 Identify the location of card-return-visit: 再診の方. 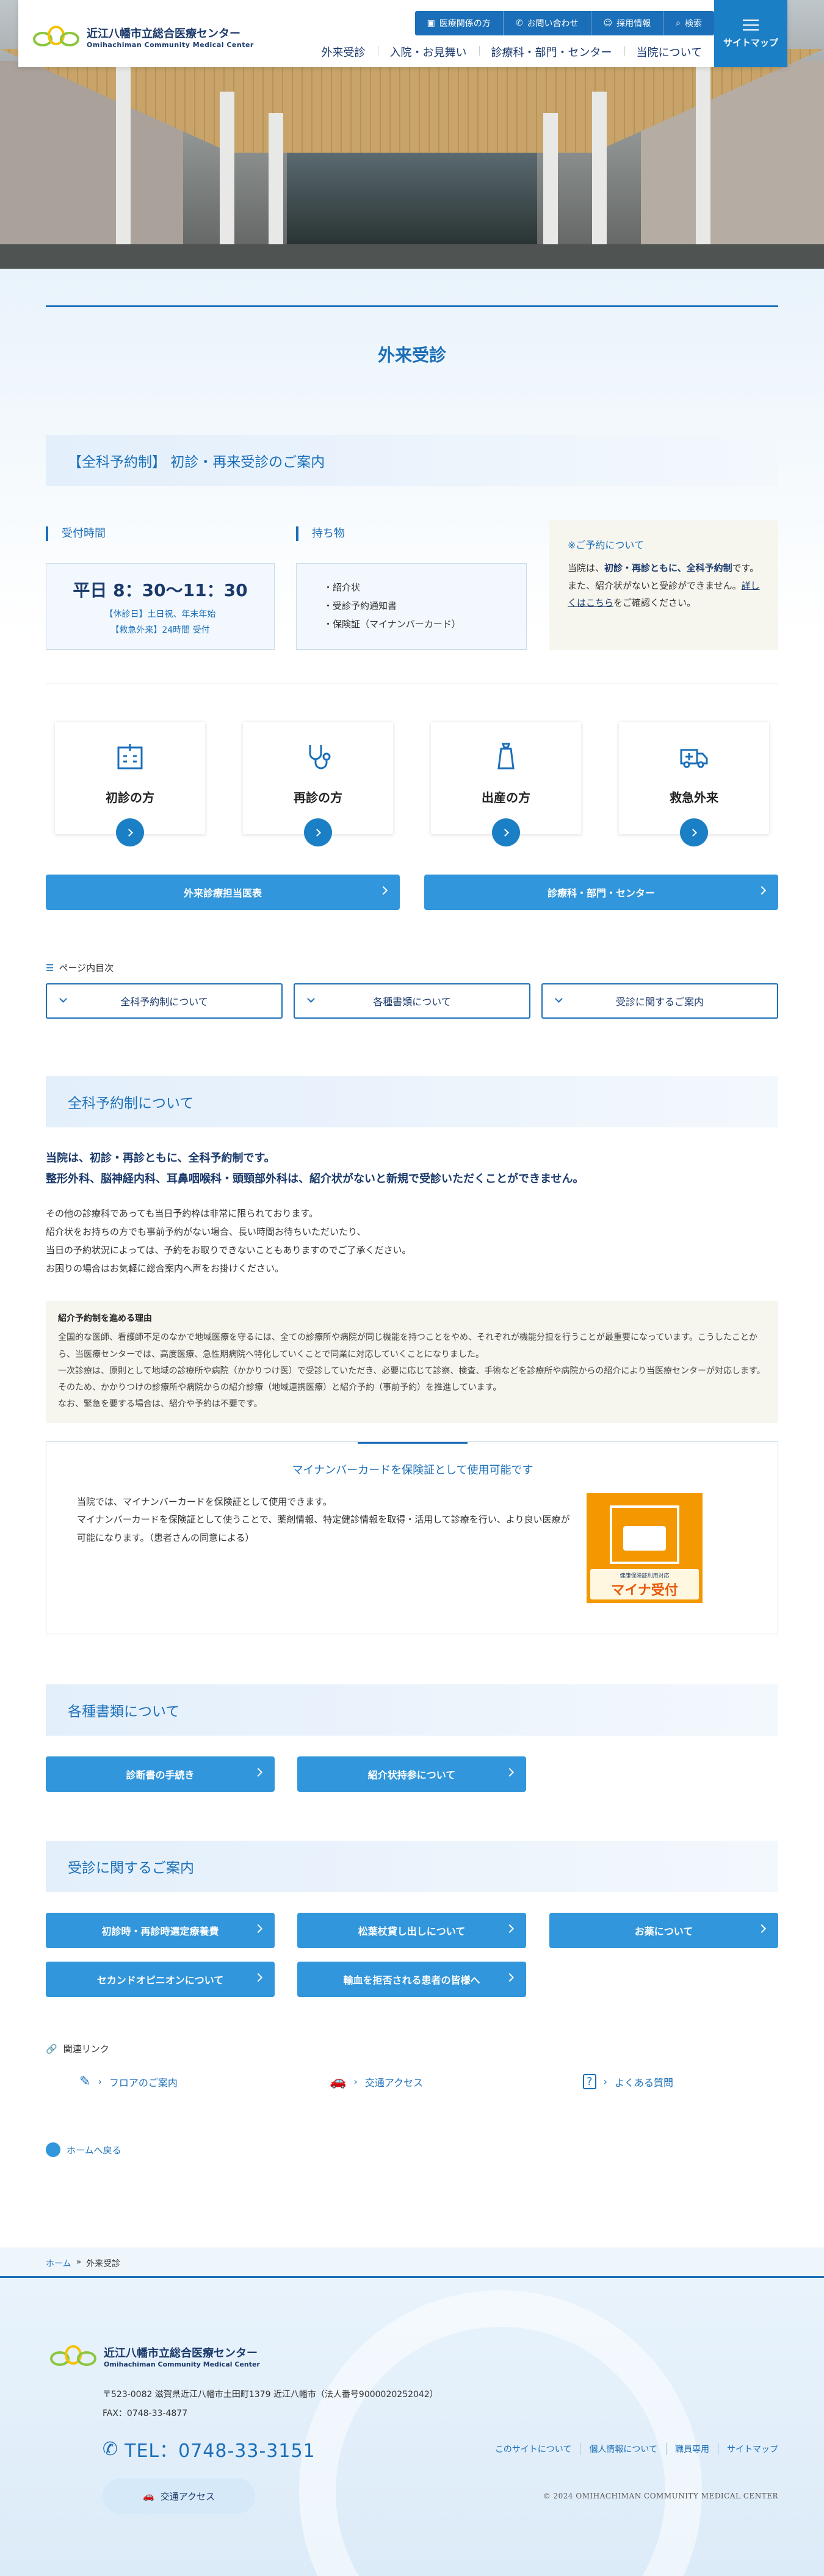
(318, 784).